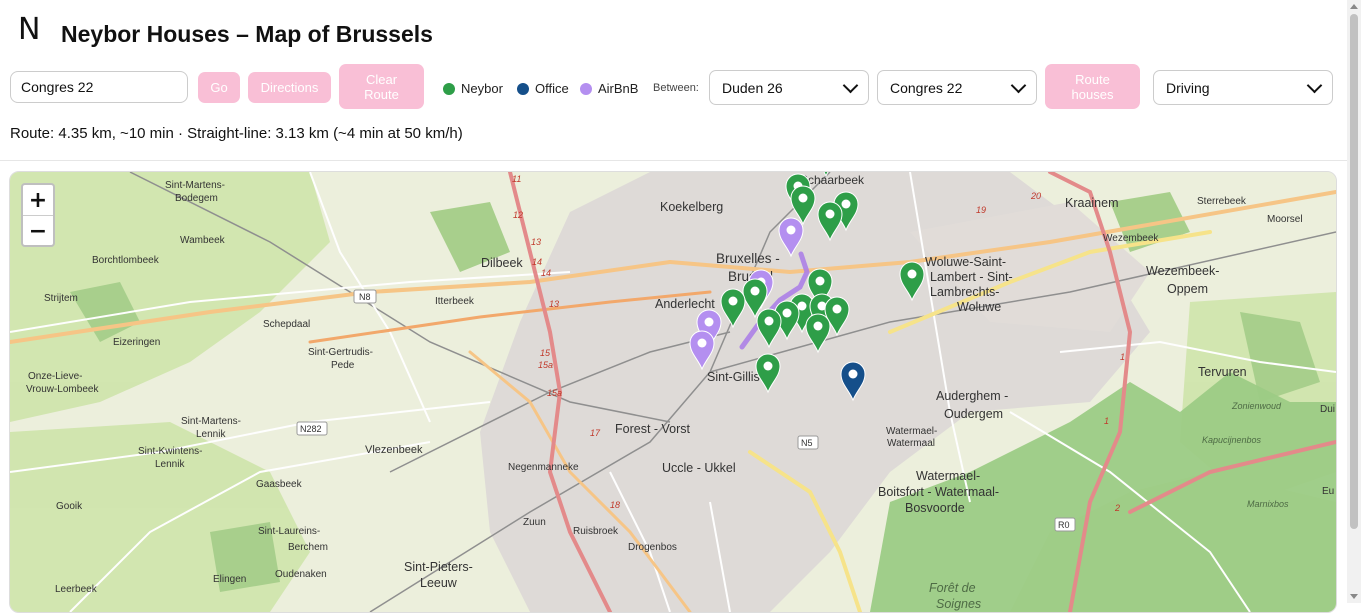 This screenshot has width=1361, height=613. Describe the element at coordinates (518, 215) in the screenshot. I see `exit-12: 12` at that location.